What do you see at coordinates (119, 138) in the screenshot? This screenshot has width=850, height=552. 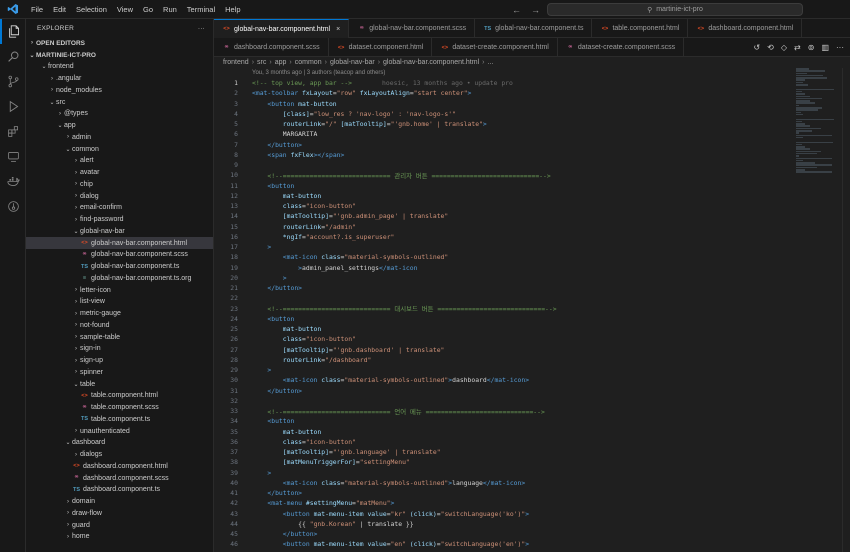 I see `tree-folder: › admin` at bounding box center [119, 138].